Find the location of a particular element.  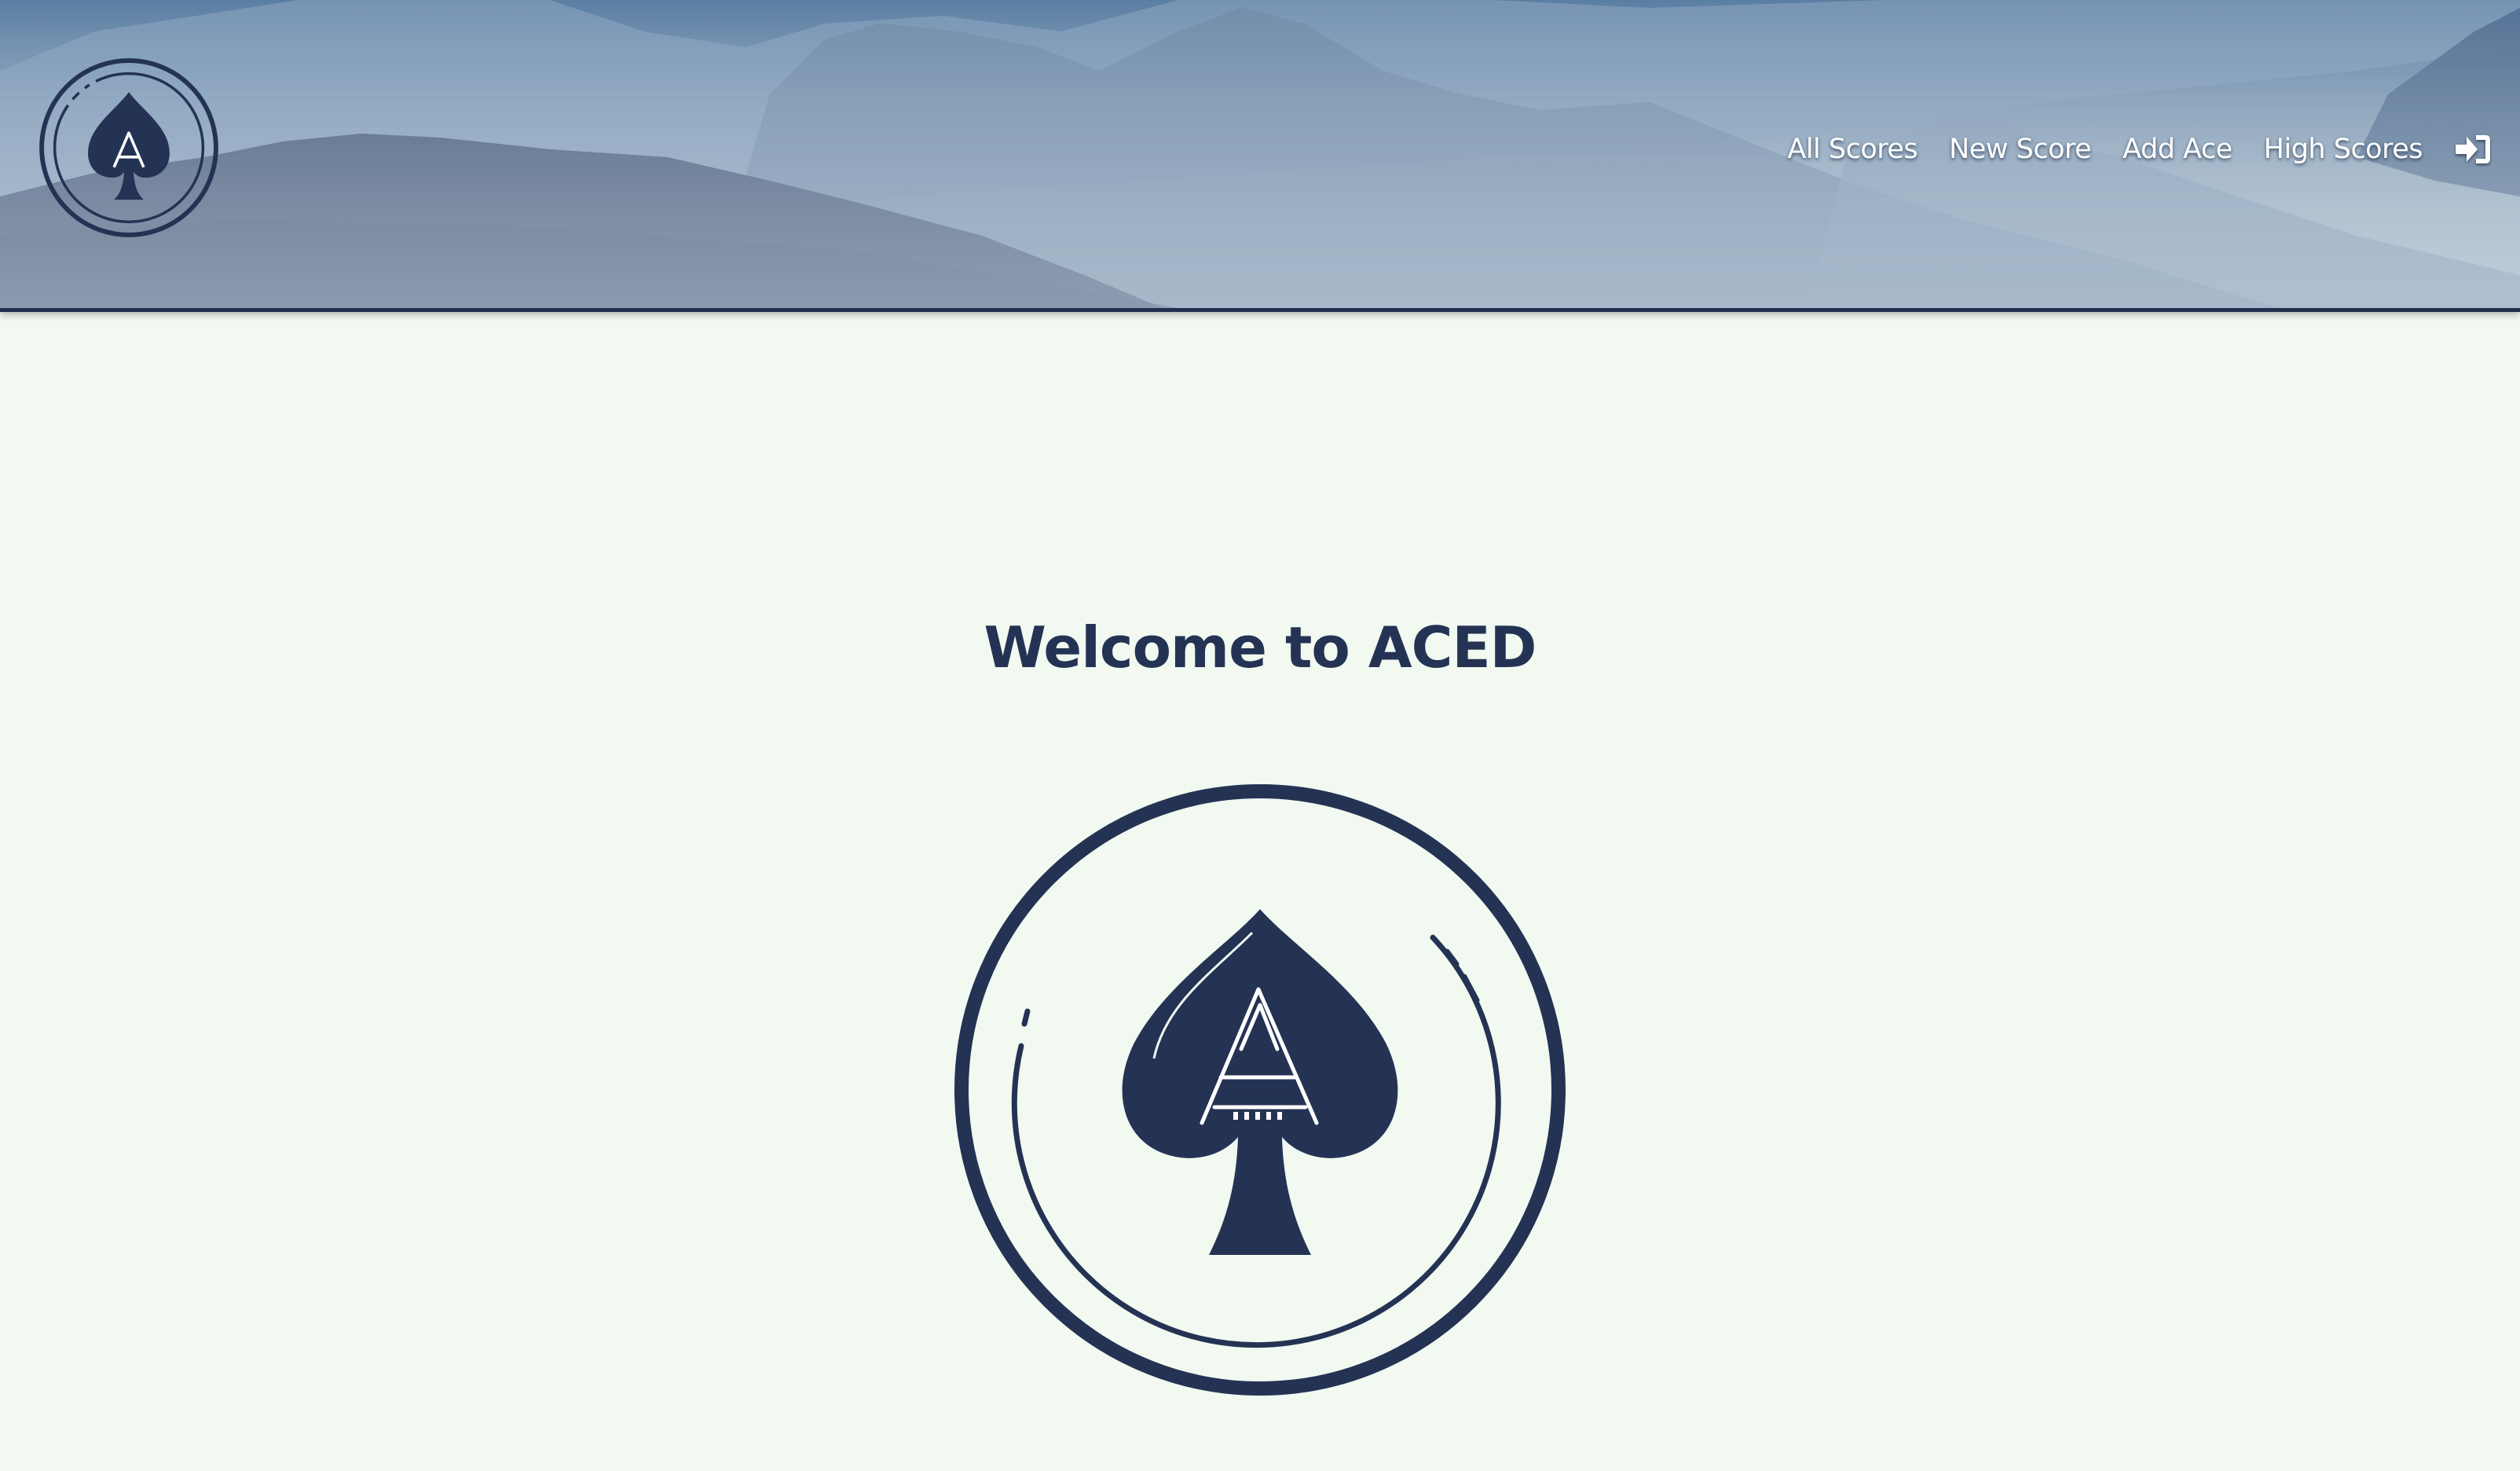

nav-new-score: New Score is located at coordinates (2020, 149).